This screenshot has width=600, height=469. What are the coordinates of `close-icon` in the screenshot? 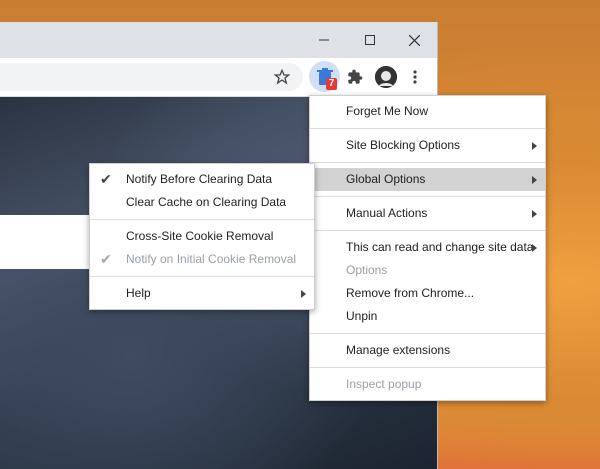 It's located at (414, 40).